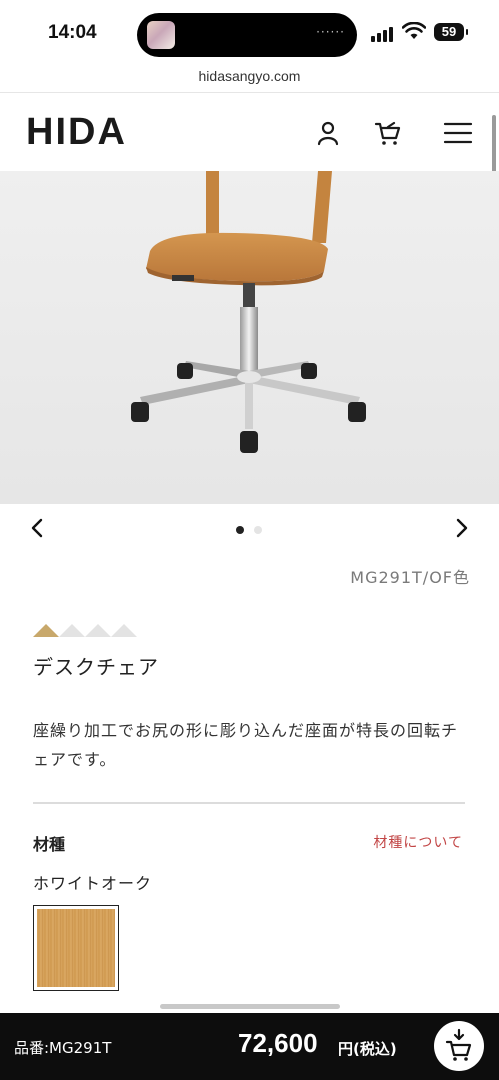  I want to click on carousel-nav, so click(249, 529).